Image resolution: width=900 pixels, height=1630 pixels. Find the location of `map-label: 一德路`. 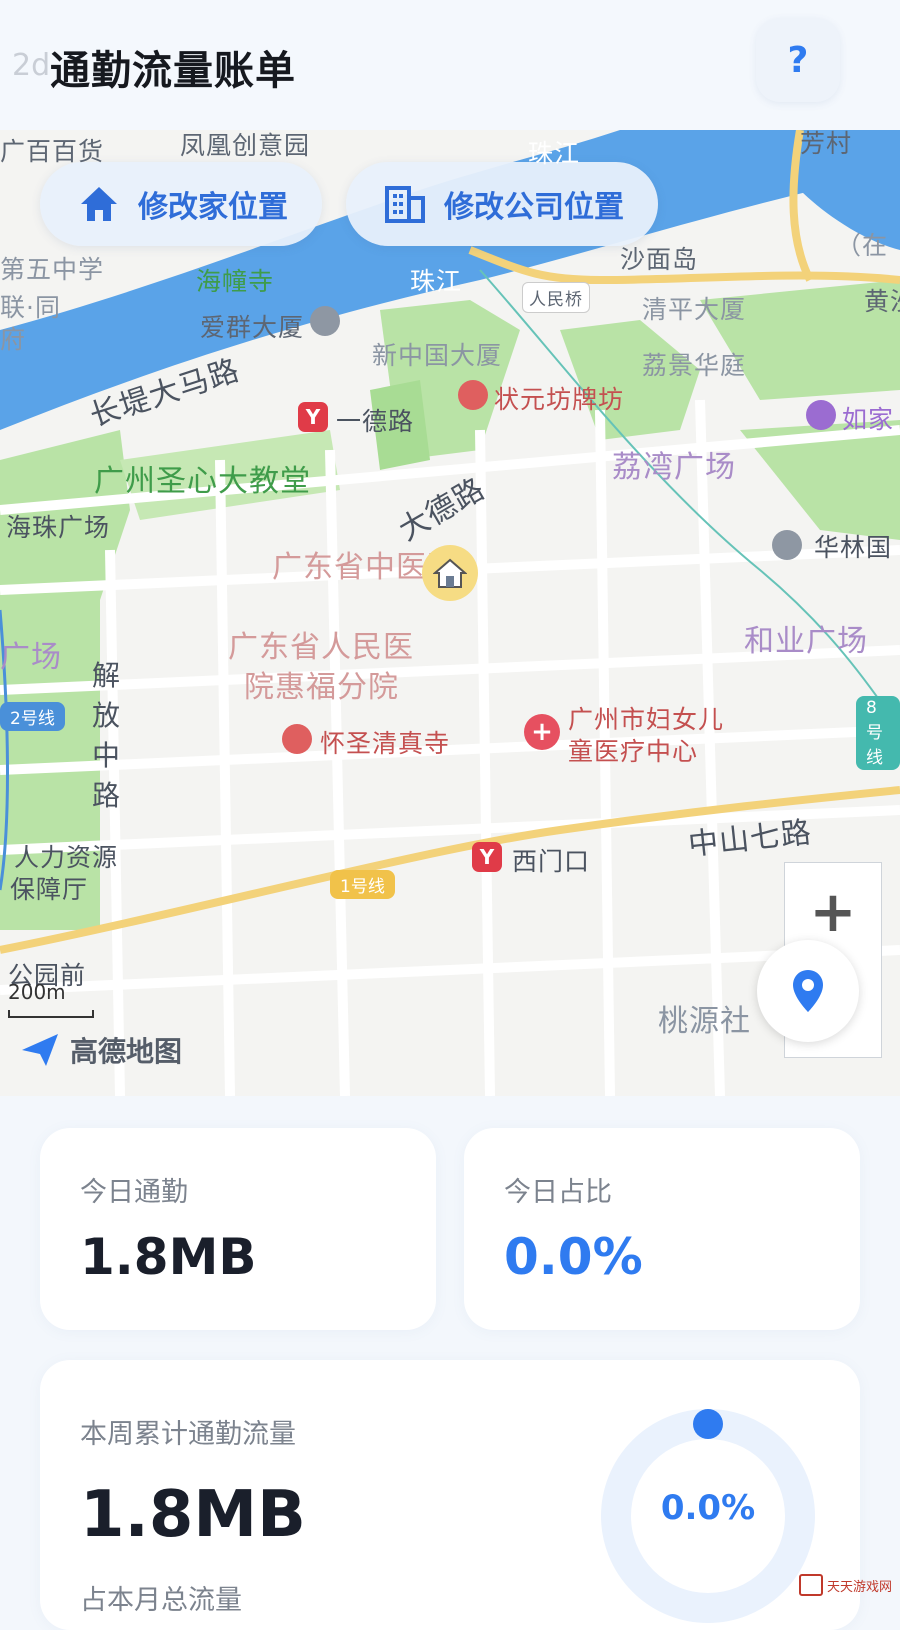

map-label: 一德路 is located at coordinates (375, 421).